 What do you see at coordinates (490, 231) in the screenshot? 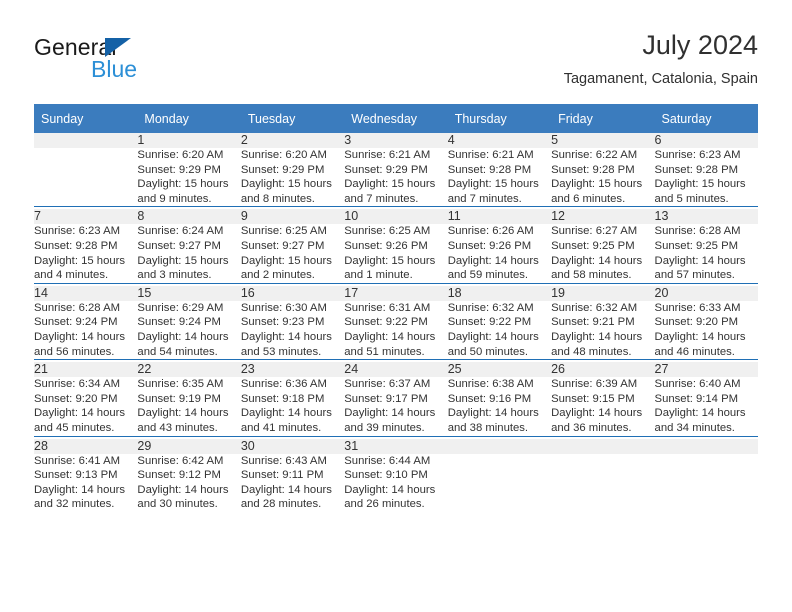
I see `sunrise-text: Sunrise: 6:26 AM` at bounding box center [490, 231].